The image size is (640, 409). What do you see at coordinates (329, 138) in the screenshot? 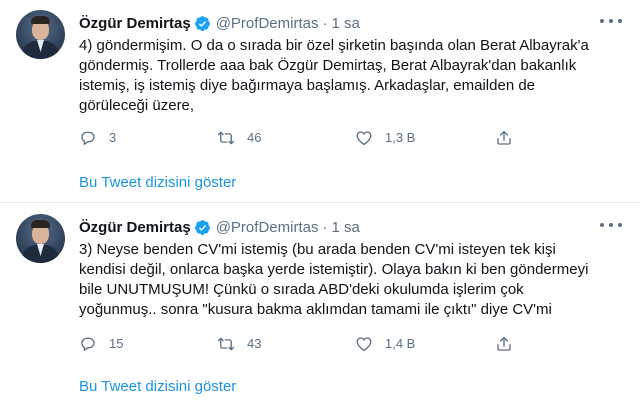
I see `tweet-actions: 3 46 1,3 B` at bounding box center [329, 138].